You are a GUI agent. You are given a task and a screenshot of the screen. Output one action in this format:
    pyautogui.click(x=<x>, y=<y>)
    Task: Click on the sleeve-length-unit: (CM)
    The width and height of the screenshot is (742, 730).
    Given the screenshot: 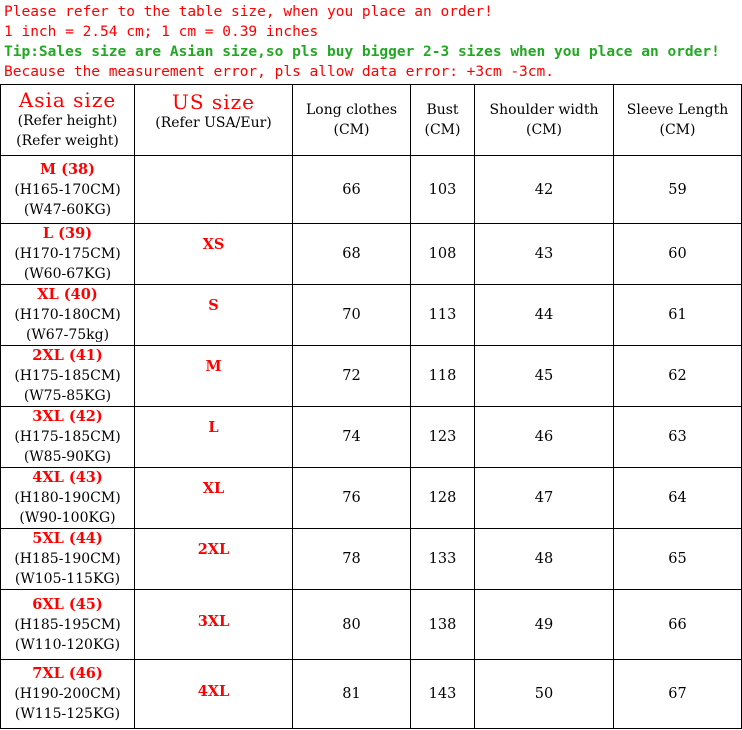 What is the action you would take?
    pyautogui.click(x=677, y=130)
    